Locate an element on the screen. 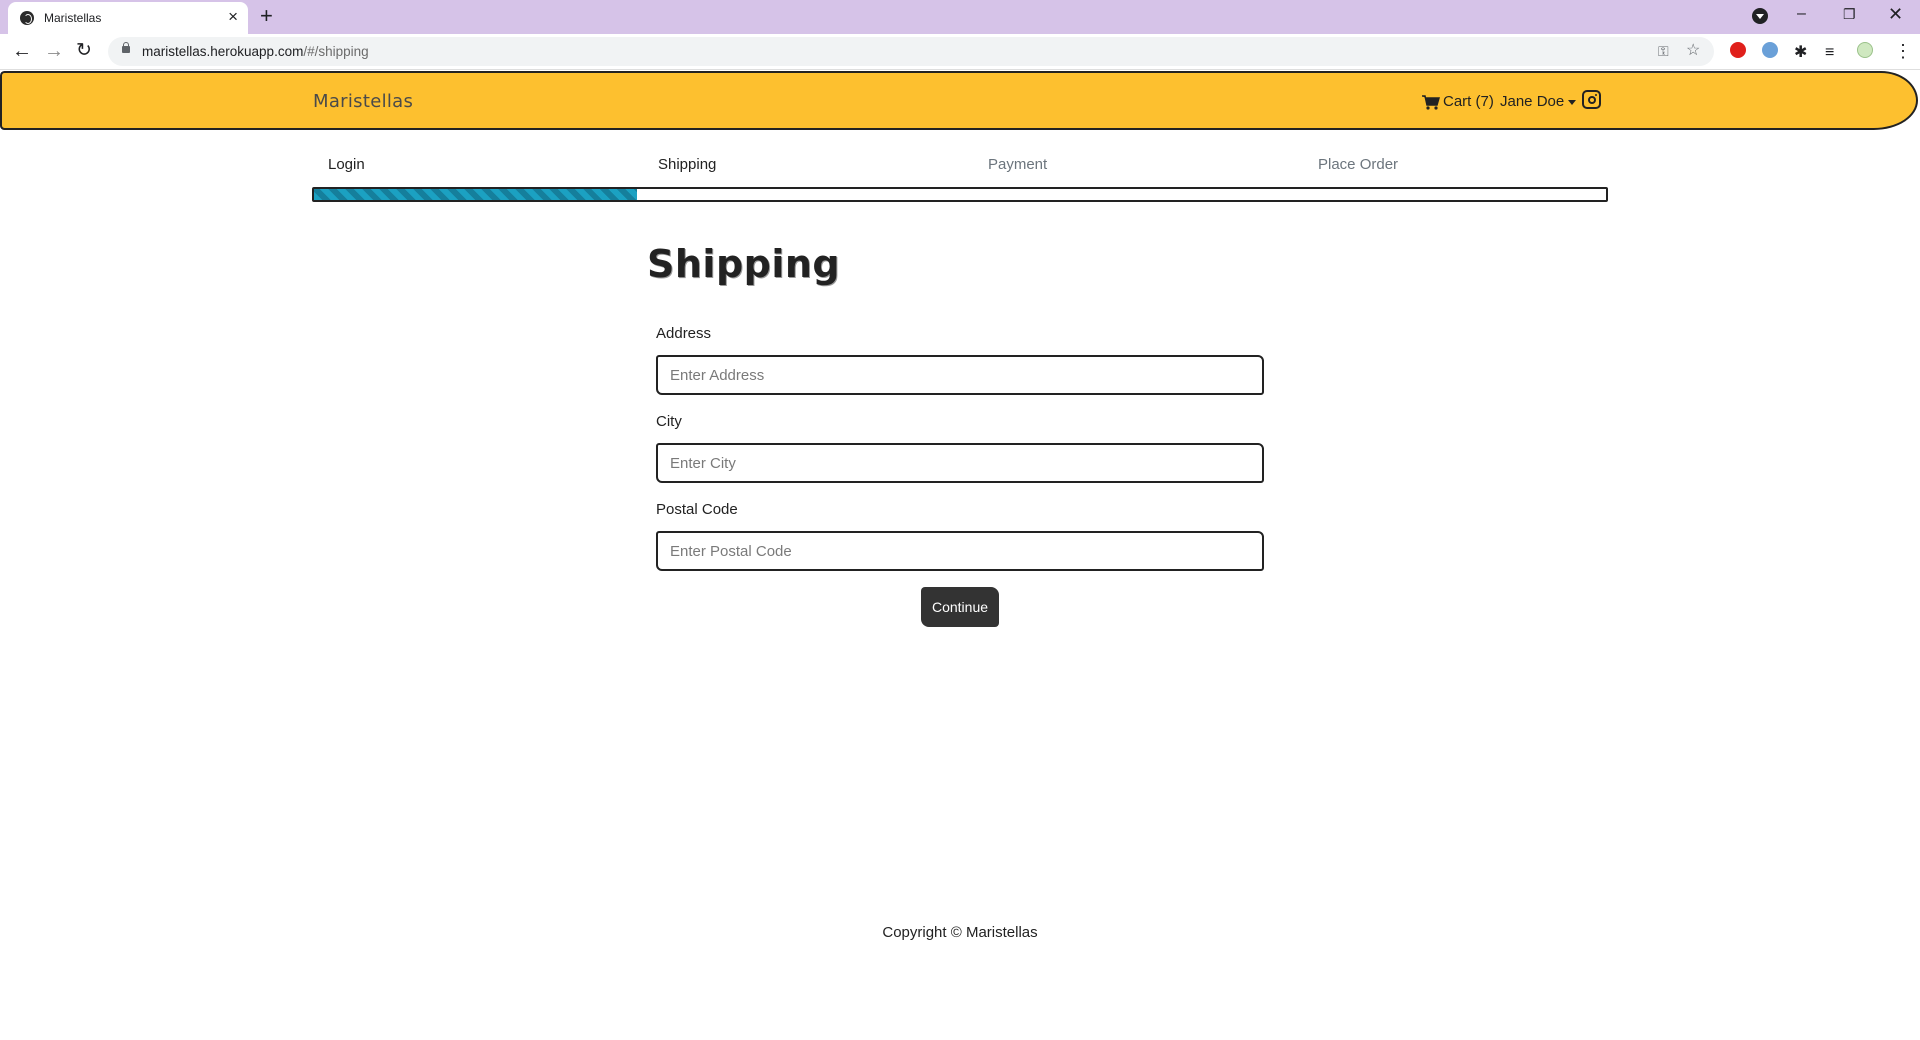  reload-icon: ↻ is located at coordinates (84, 51).